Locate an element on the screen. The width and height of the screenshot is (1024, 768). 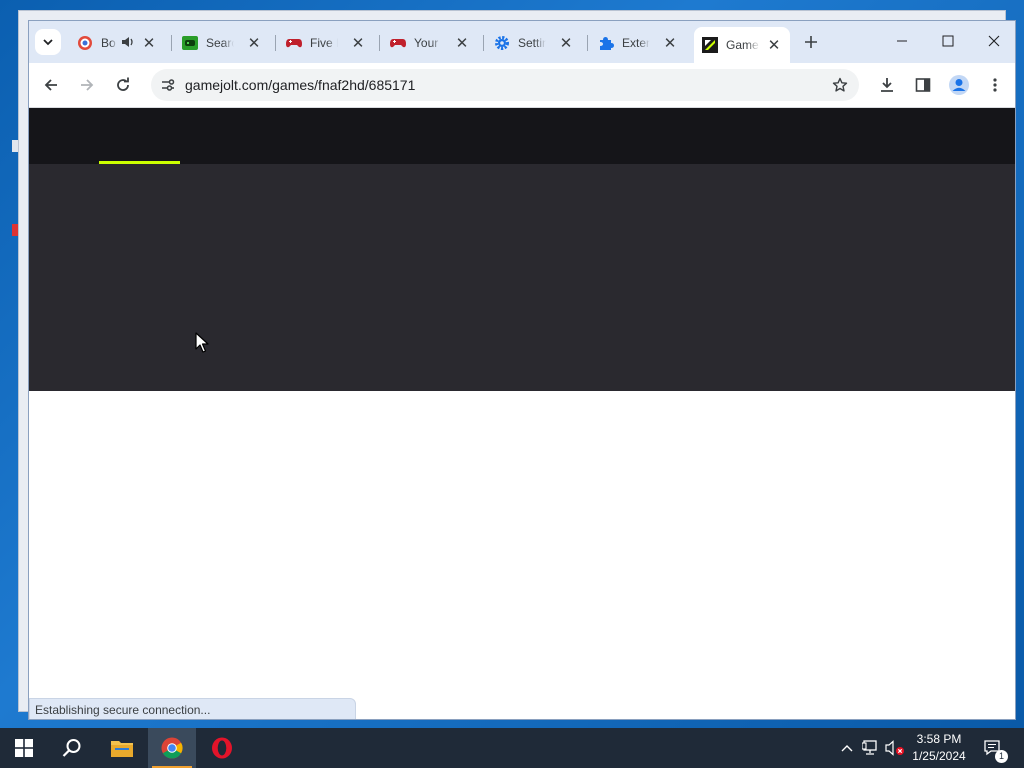
chrome-taskbar-button is located at coordinates (172, 748).